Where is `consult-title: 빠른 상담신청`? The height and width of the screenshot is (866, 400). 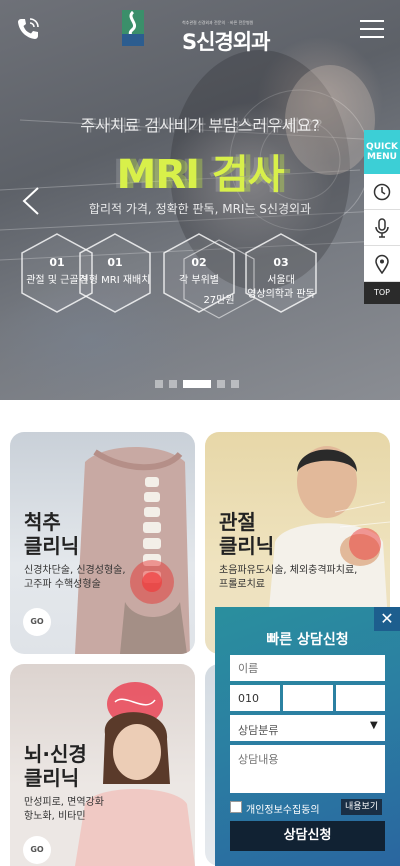 consult-title: 빠른 상담신청 is located at coordinates (307, 640).